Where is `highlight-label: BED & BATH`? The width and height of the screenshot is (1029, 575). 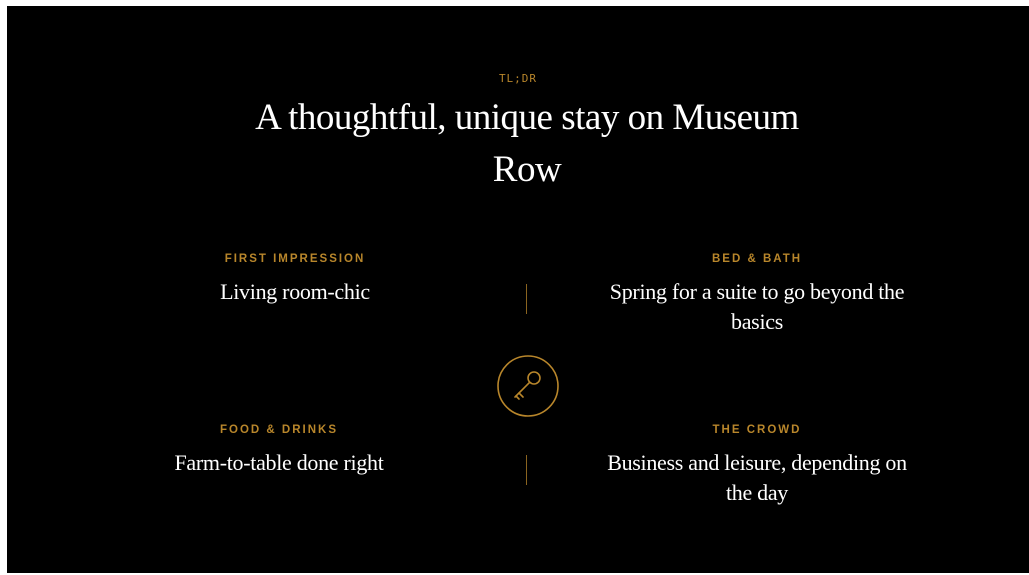 highlight-label: BED & BATH is located at coordinates (757, 259).